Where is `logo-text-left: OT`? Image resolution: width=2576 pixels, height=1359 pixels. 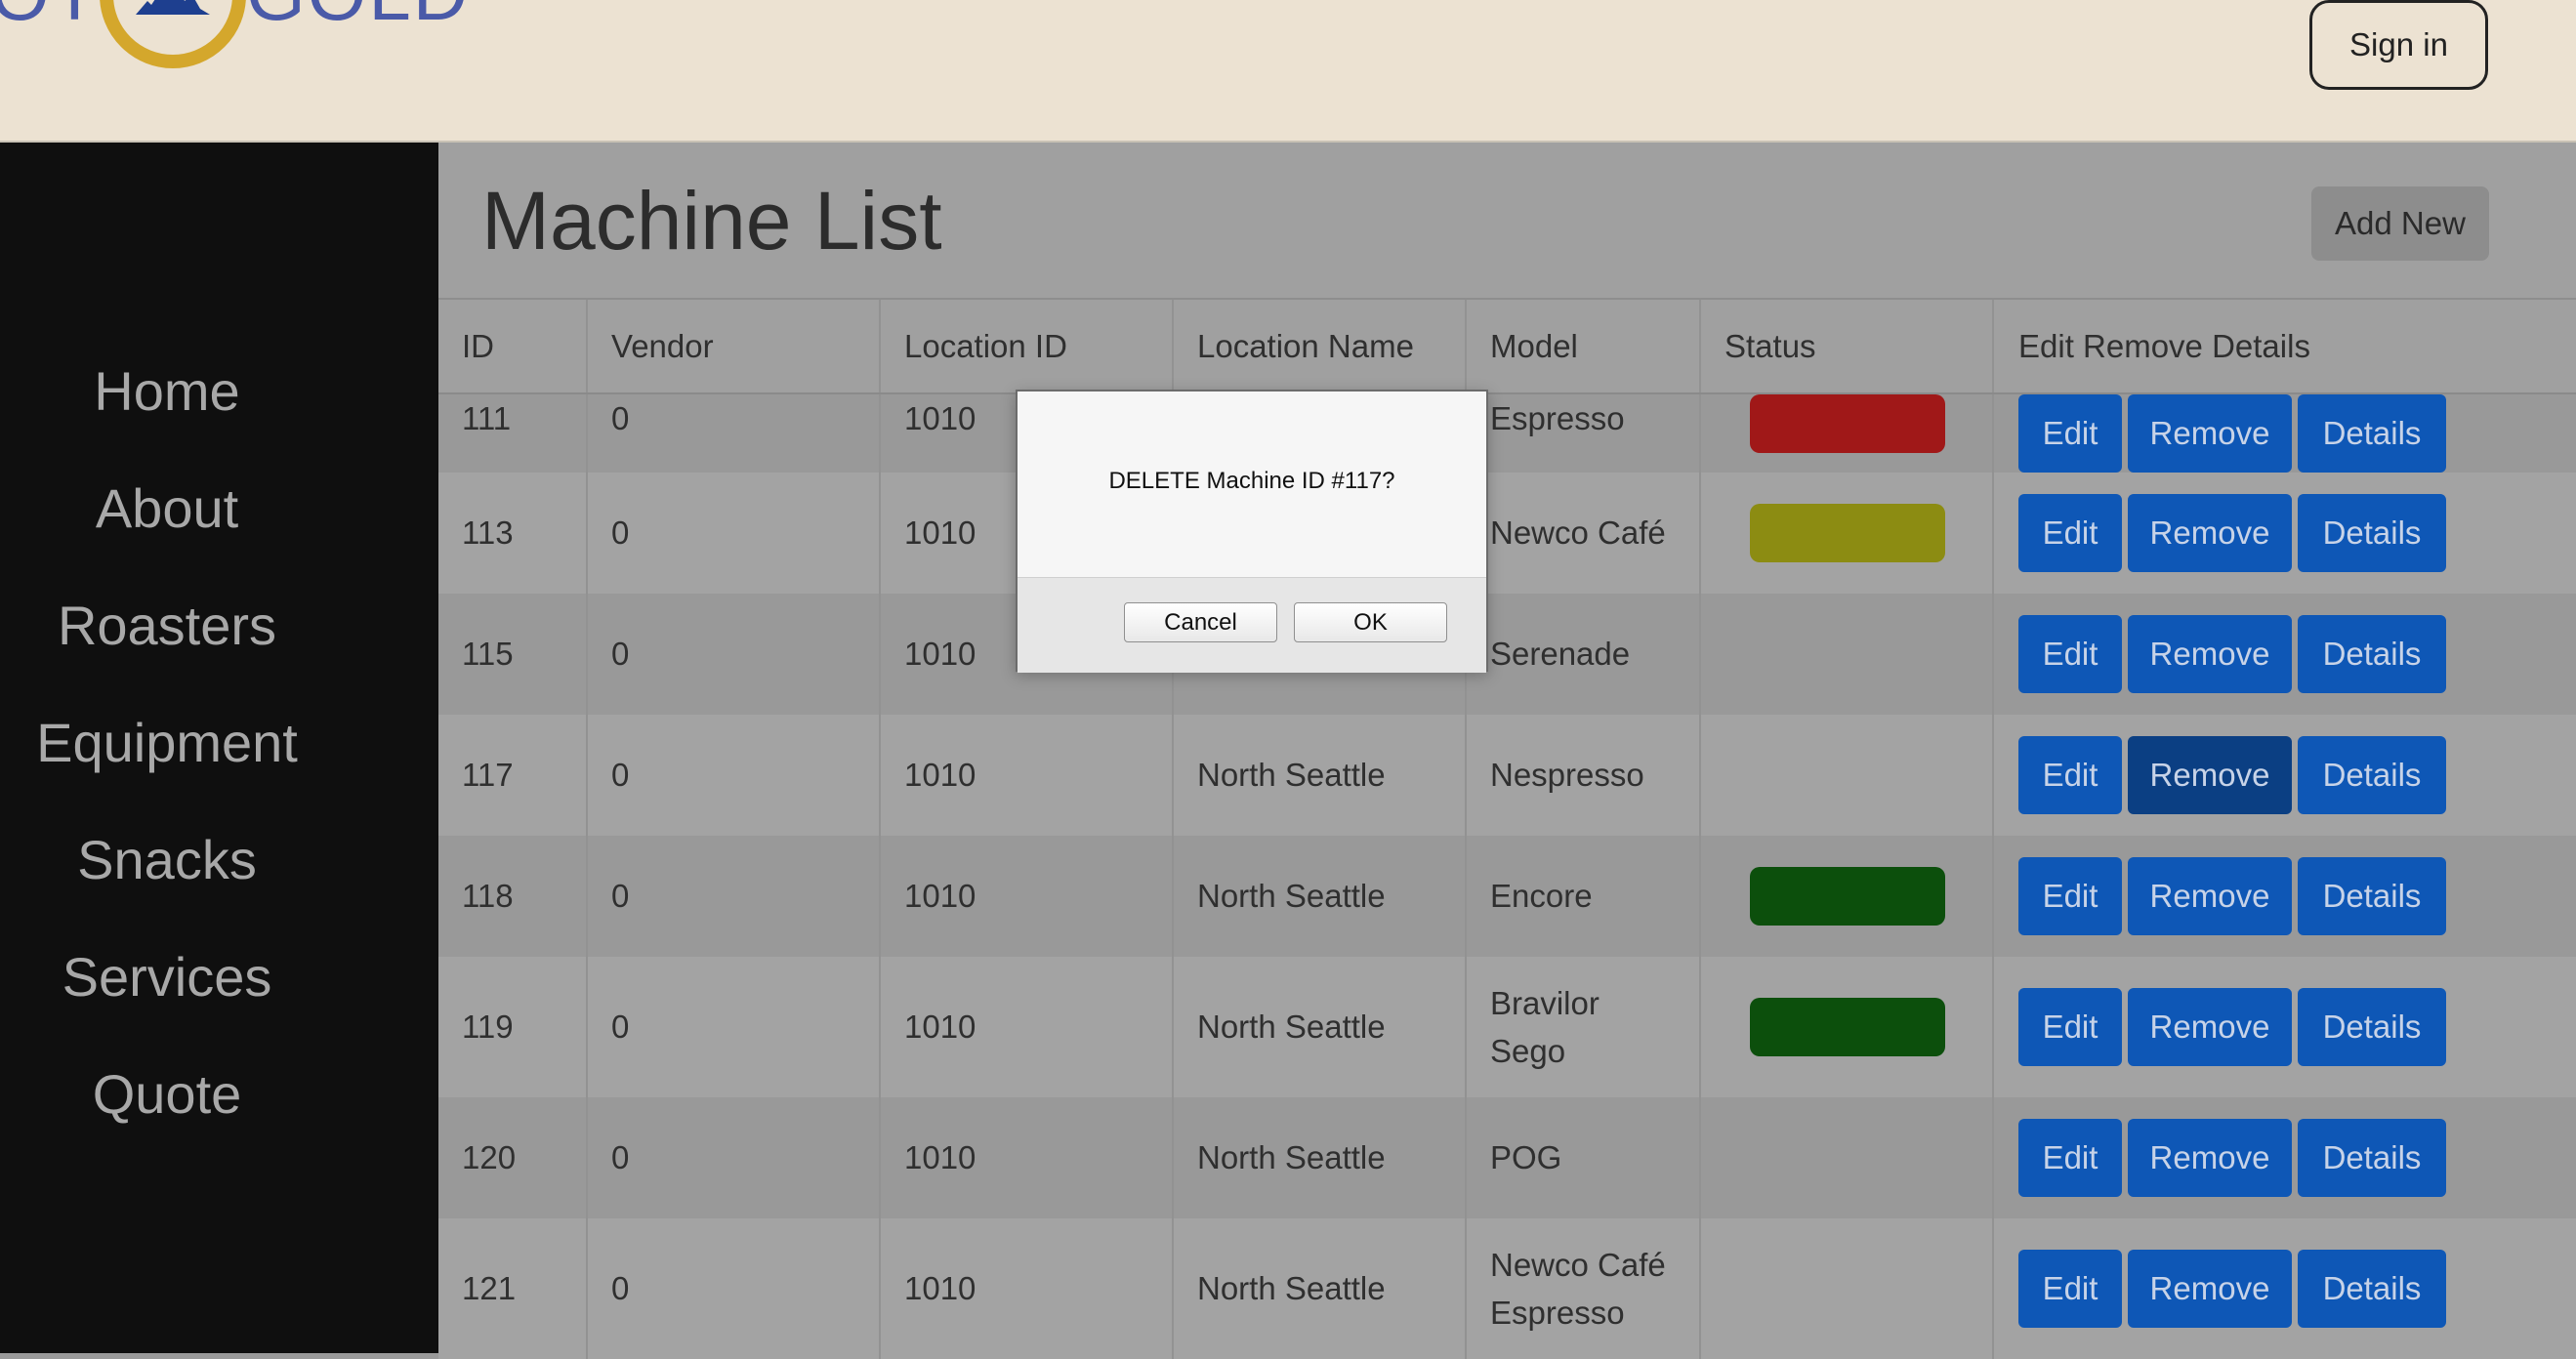 logo-text-left: OT is located at coordinates (50, 15).